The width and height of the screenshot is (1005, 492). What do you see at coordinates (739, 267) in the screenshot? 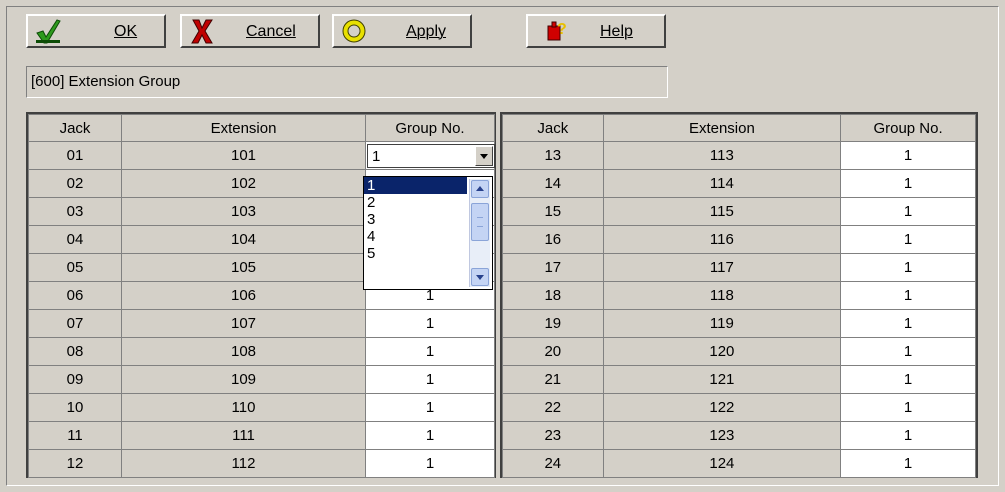
I see `table-row: 17 117 1` at bounding box center [739, 267].